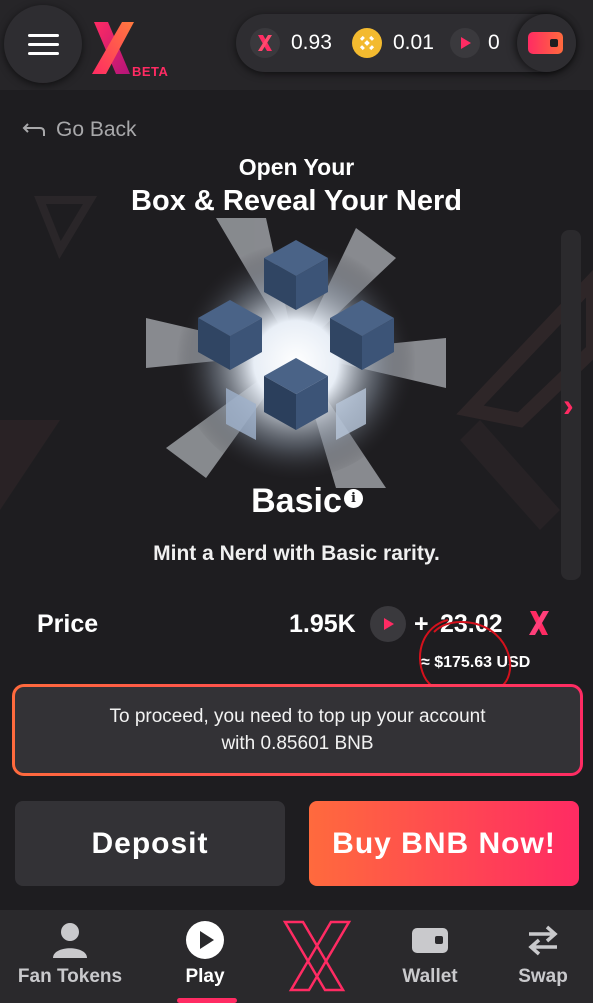 The height and width of the screenshot is (1003, 593). I want to click on go-back-link: Go Back, so click(79, 130).